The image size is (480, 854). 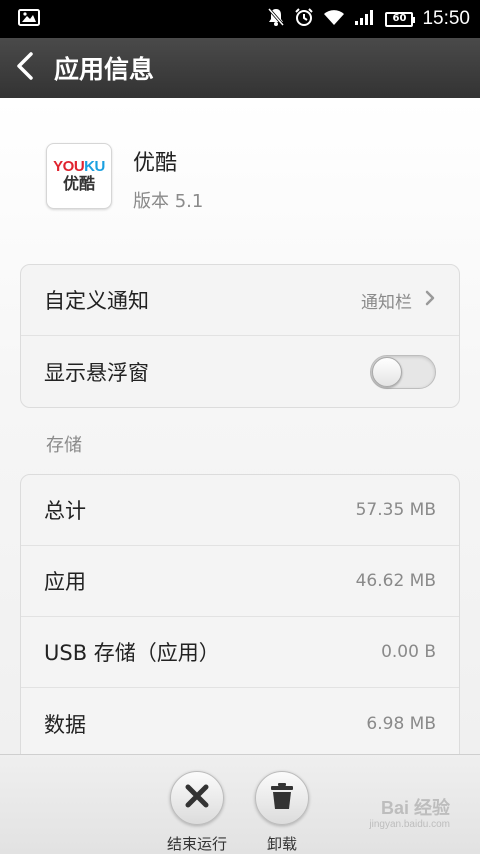 What do you see at coordinates (386, 302) in the screenshot?
I see `notification-value: 通知栏` at bounding box center [386, 302].